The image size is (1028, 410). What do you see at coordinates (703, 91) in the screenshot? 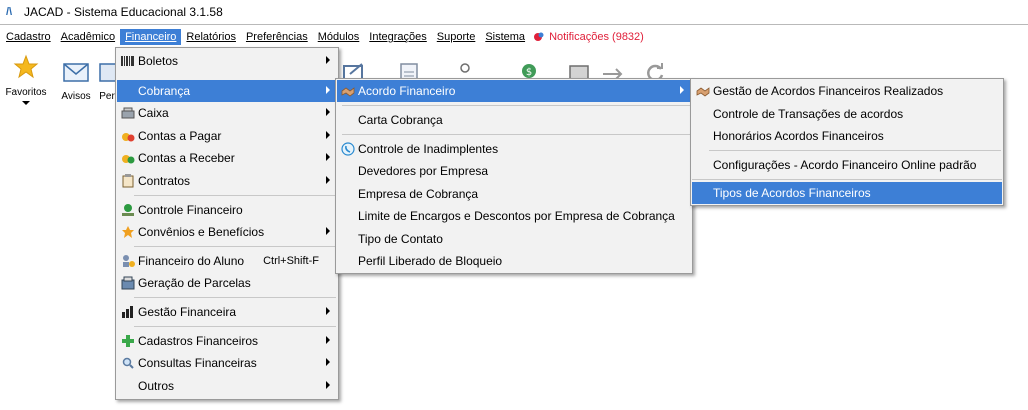
I see `handshake-icon` at bounding box center [703, 91].